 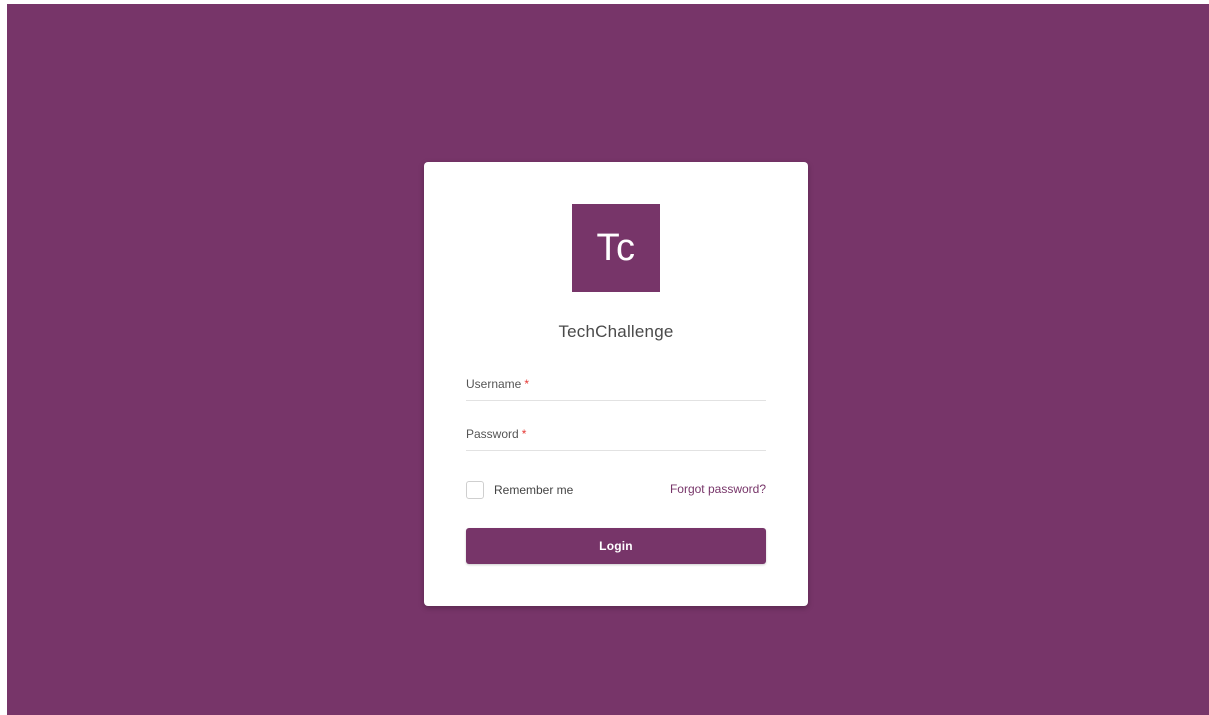 What do you see at coordinates (534, 490) in the screenshot?
I see `remember-me-label: Remember me` at bounding box center [534, 490].